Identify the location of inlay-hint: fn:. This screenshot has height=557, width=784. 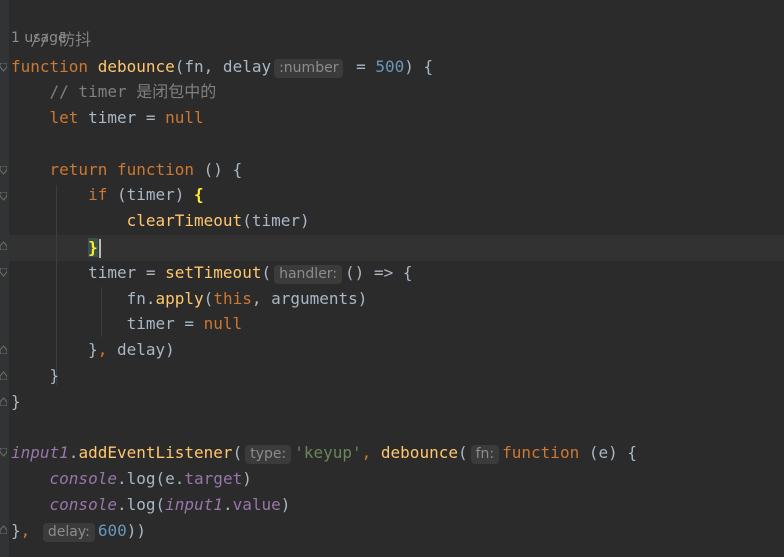
(485, 454).